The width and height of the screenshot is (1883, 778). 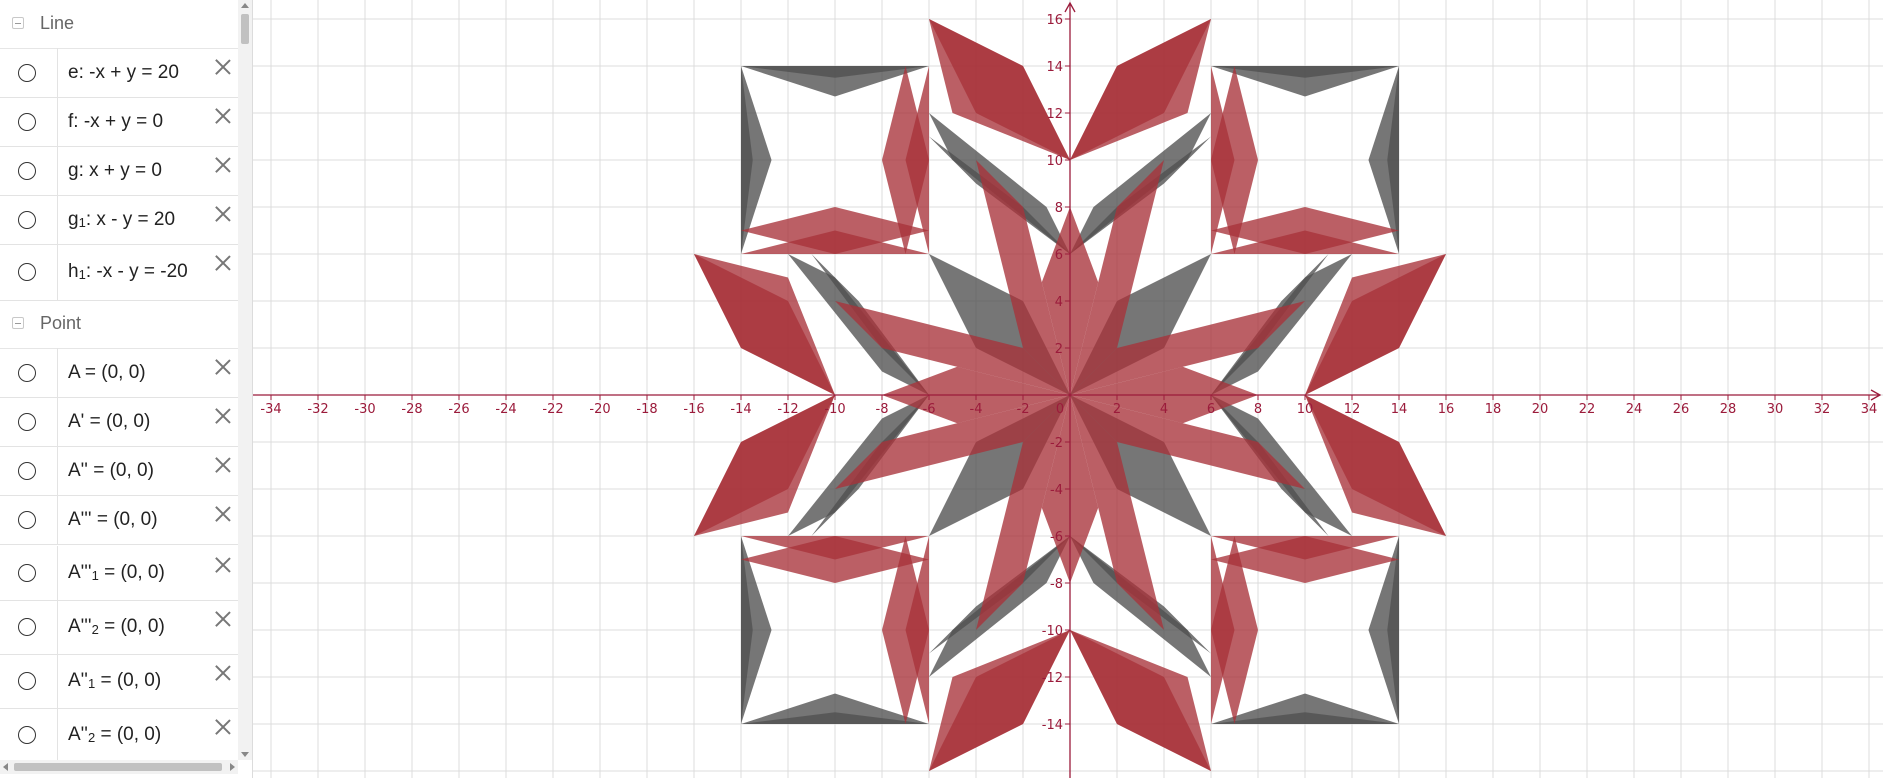 I want to click on category-header-line: Line, so click(x=119, y=24).